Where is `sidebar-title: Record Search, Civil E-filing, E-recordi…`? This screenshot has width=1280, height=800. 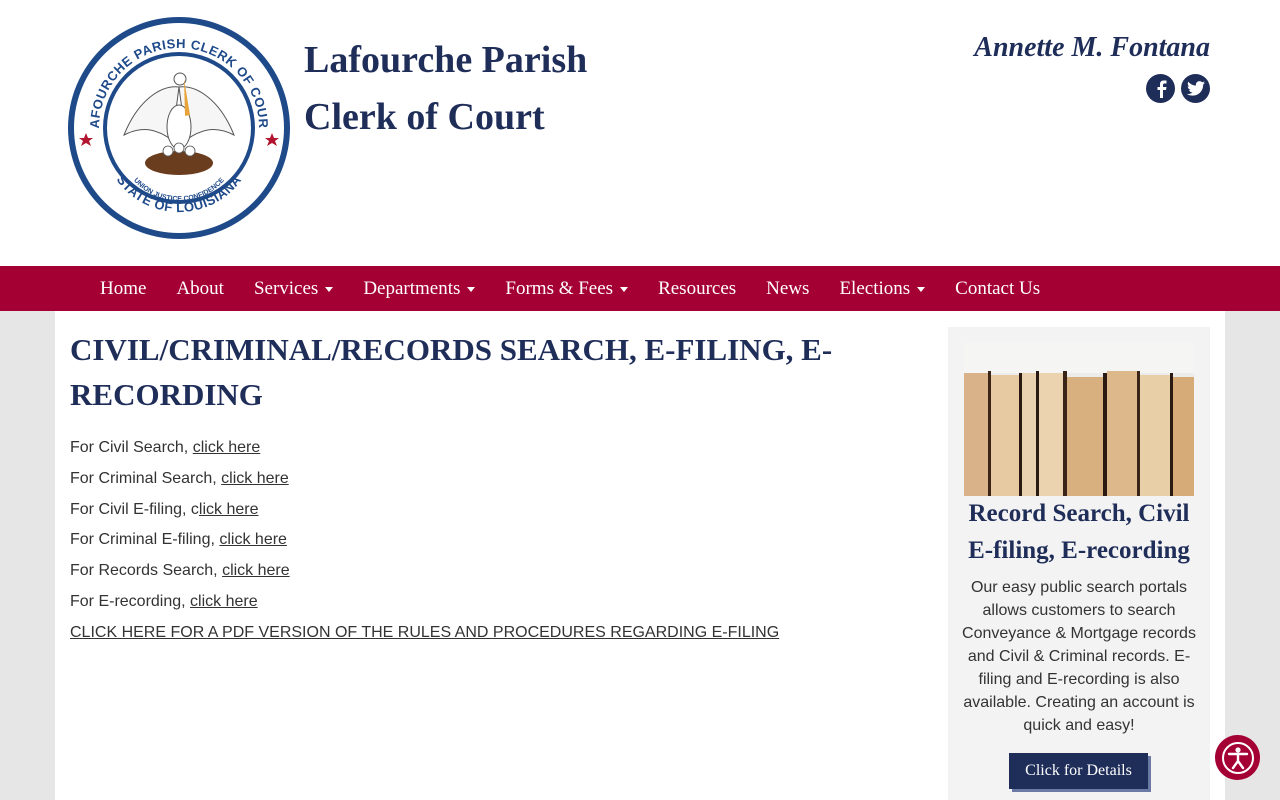 sidebar-title: Record Search, Civil E-filing, E-recordi… is located at coordinates (1079, 532).